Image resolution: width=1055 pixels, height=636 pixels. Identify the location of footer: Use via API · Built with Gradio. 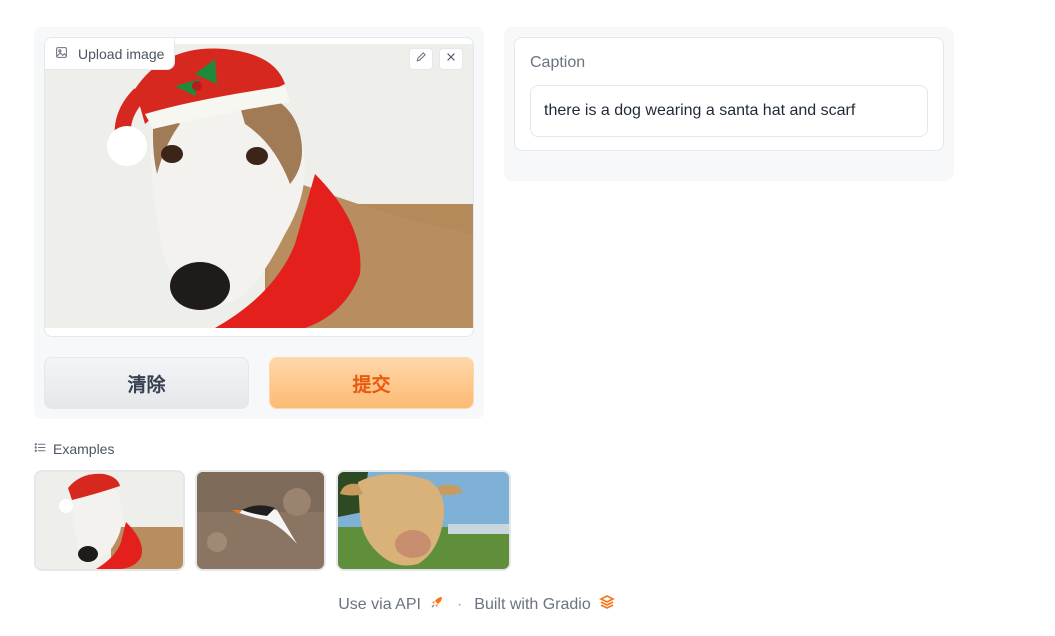
(527, 604).